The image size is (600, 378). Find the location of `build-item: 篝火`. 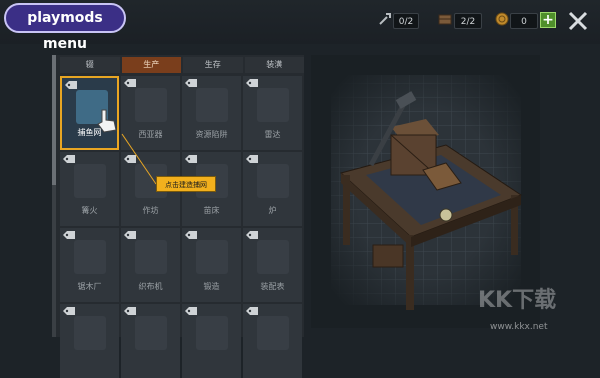

build-item: 篝火 is located at coordinates (89, 189).